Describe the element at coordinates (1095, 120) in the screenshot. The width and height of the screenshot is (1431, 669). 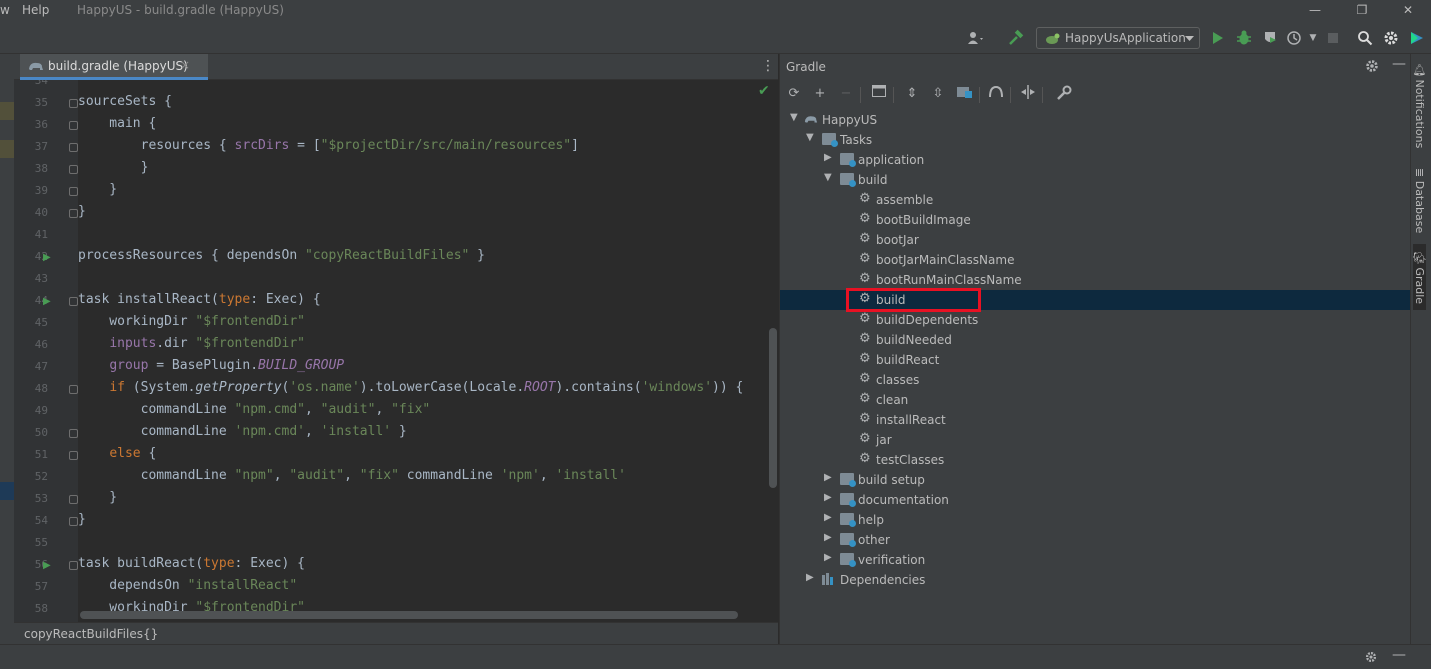
I see `tree-node-root: ▼ HappyUS` at that location.